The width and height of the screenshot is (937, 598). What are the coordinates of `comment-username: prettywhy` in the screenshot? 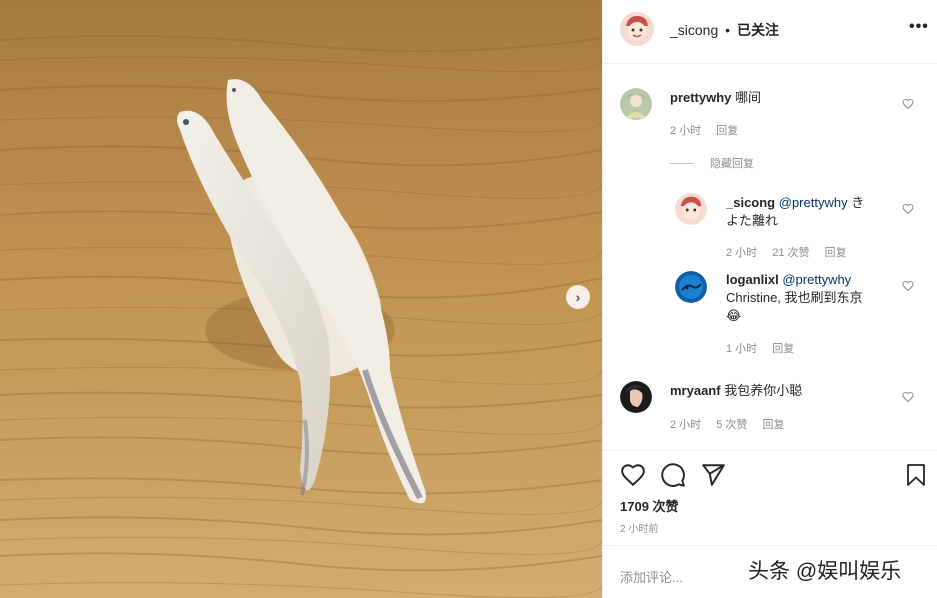 It's located at (700, 97).